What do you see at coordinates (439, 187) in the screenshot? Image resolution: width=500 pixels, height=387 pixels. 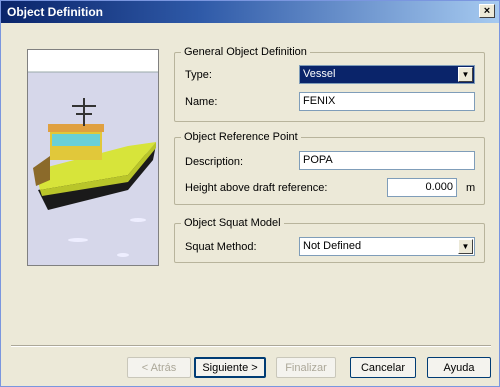 I see `height-field-value: 0.000` at bounding box center [439, 187].